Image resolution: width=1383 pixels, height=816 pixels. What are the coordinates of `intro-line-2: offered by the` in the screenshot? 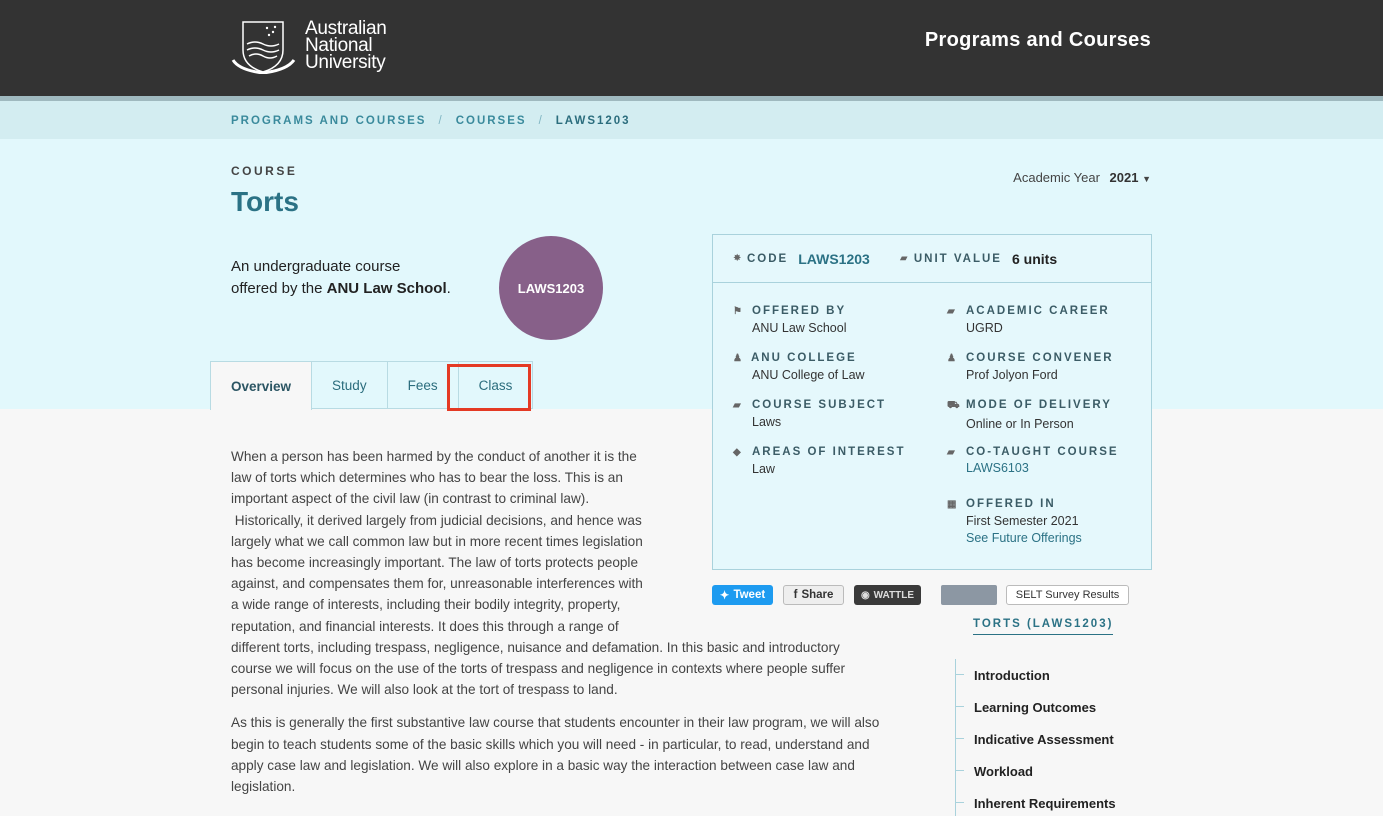 It's located at (279, 288).